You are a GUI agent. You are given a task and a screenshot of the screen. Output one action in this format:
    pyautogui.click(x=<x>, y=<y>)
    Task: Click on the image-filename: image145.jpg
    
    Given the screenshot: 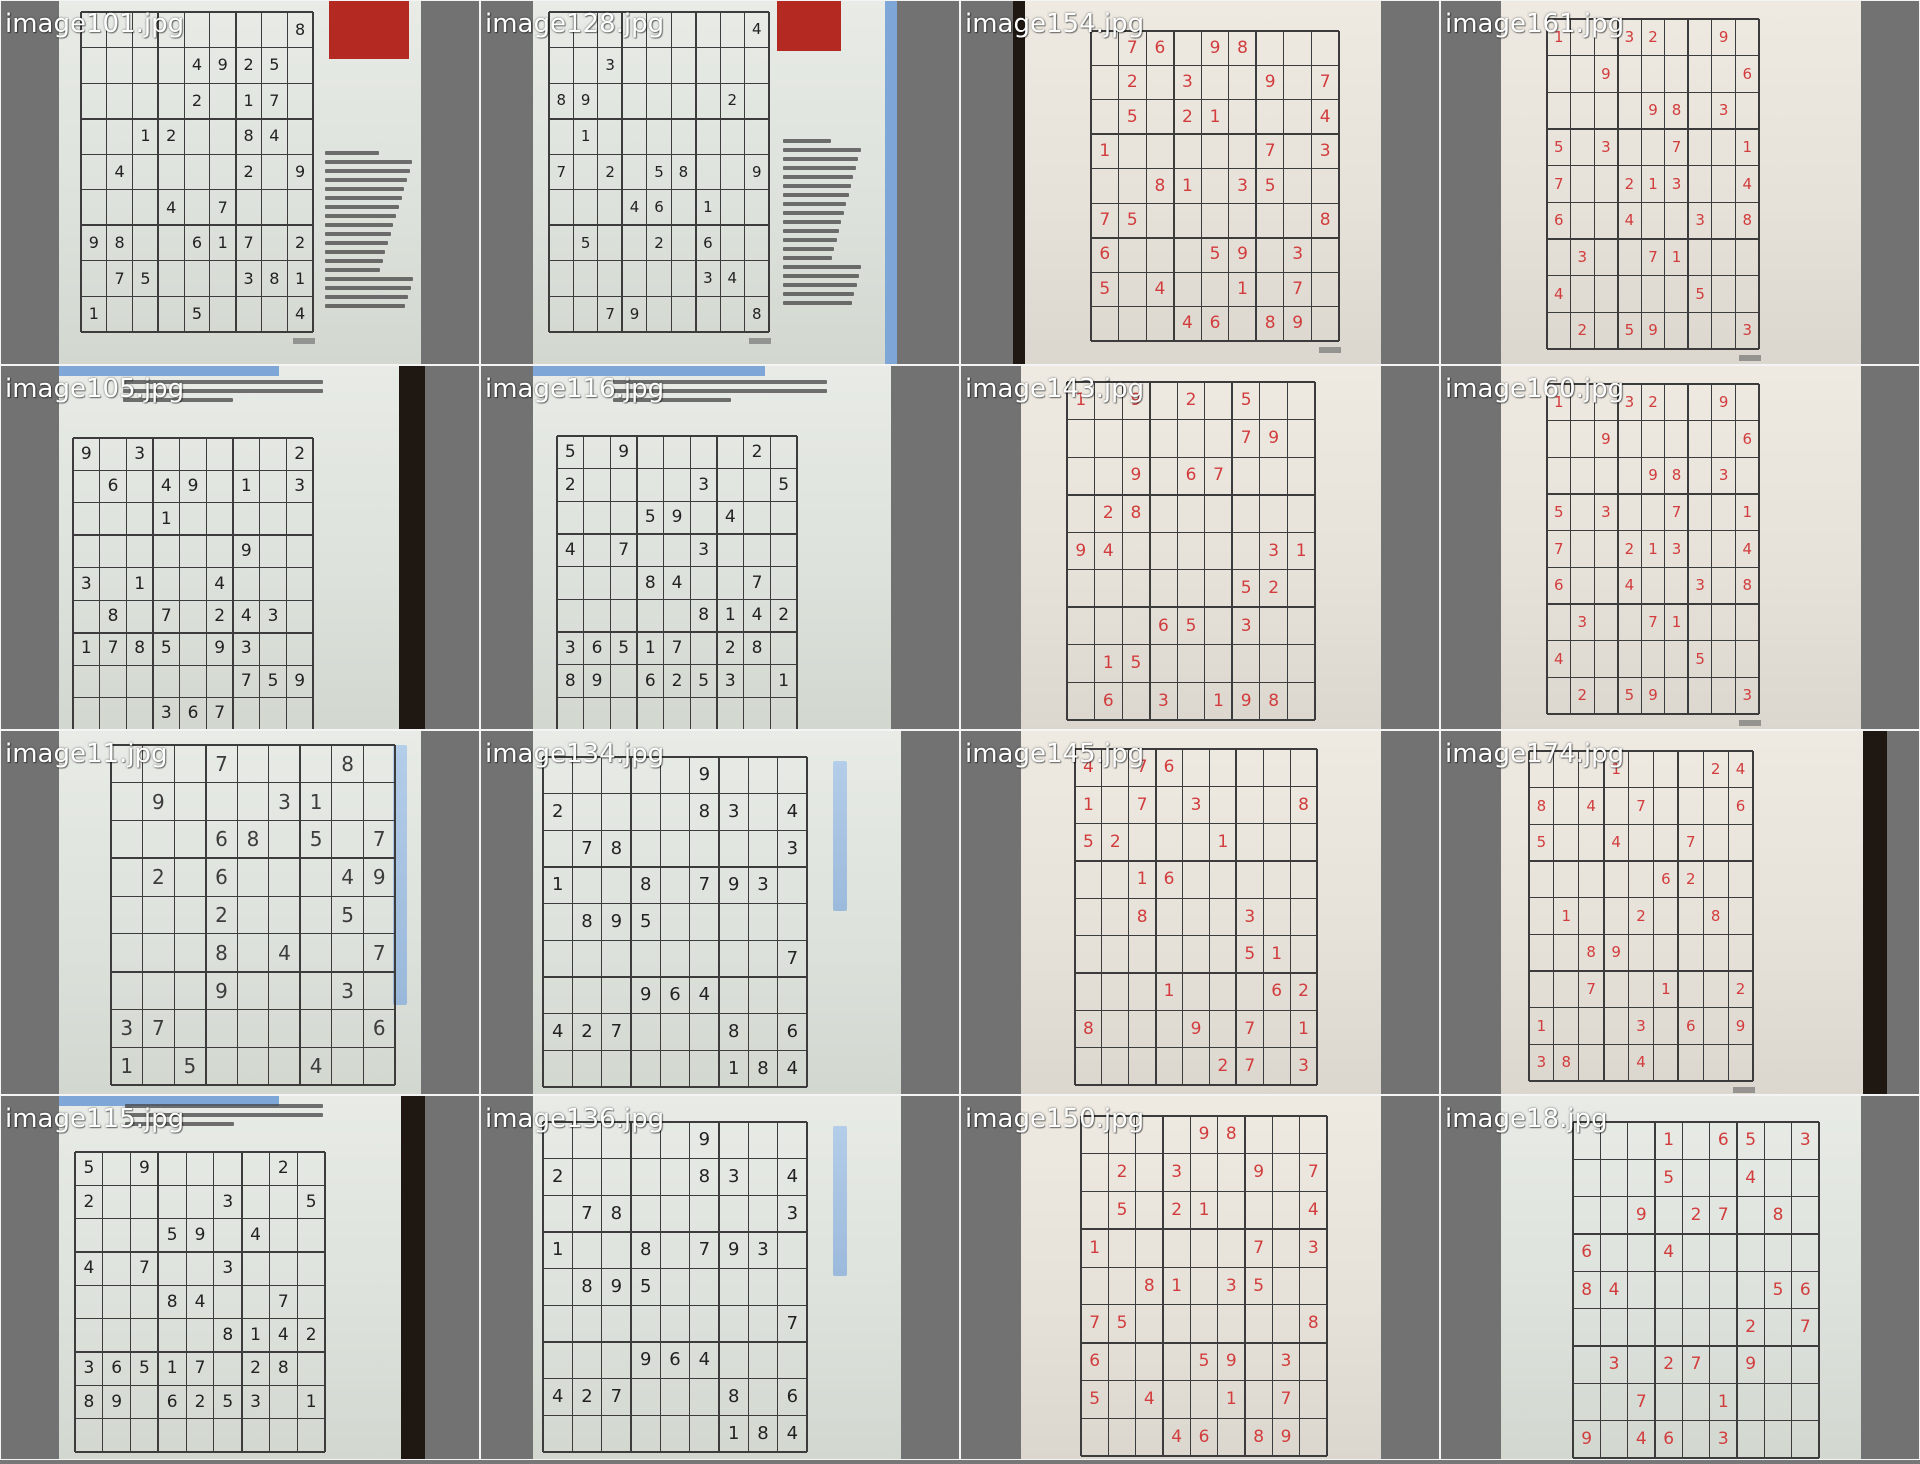 What is the action you would take?
    pyautogui.click(x=1055, y=754)
    